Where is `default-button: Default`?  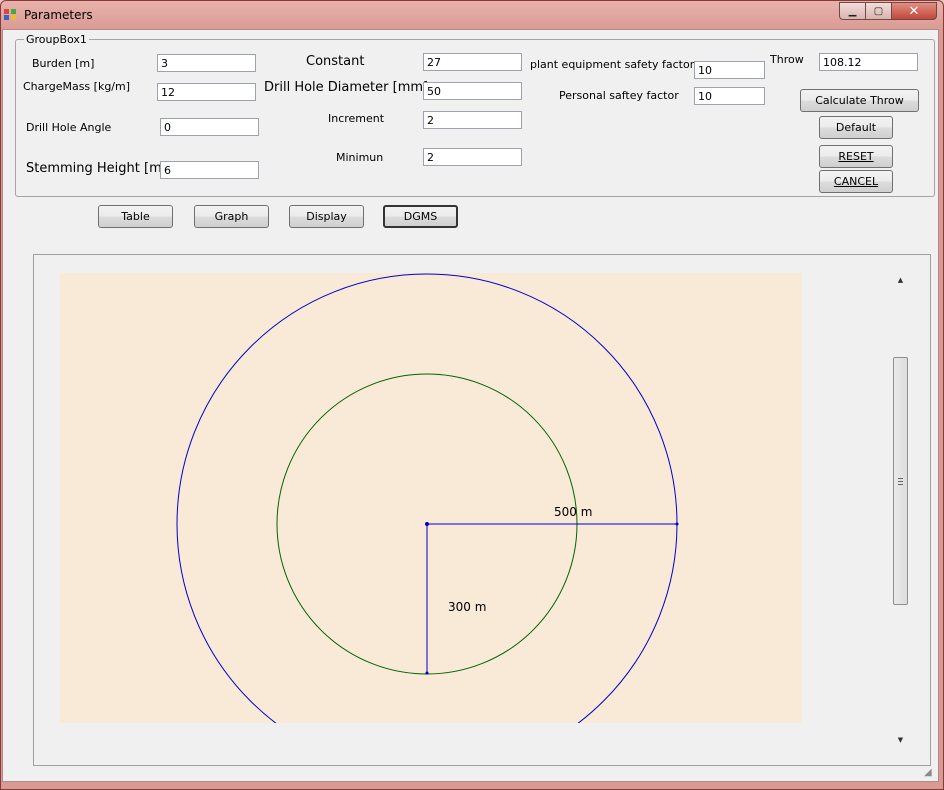 default-button: Default is located at coordinates (856, 127).